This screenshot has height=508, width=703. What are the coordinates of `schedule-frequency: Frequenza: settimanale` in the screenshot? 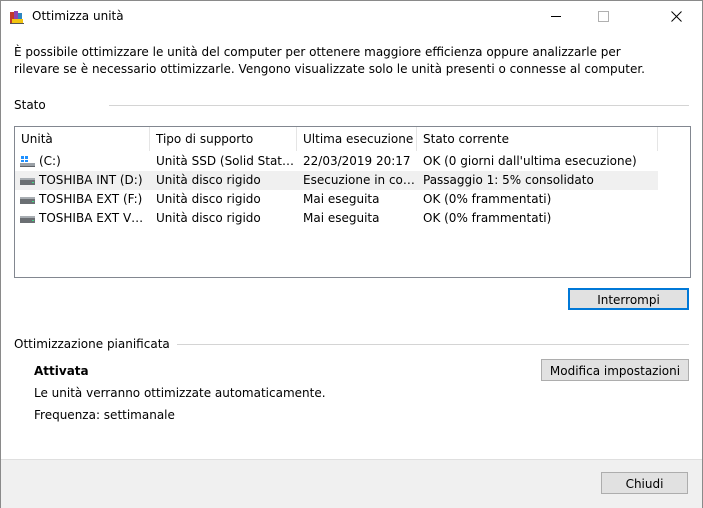 It's located at (104, 415).